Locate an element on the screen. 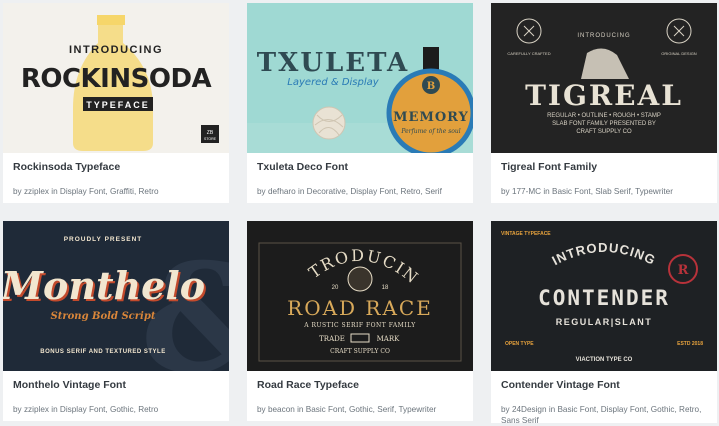 The image size is (719, 426). preview-text-intro: PROUDLY PRESENT is located at coordinates (103, 239).